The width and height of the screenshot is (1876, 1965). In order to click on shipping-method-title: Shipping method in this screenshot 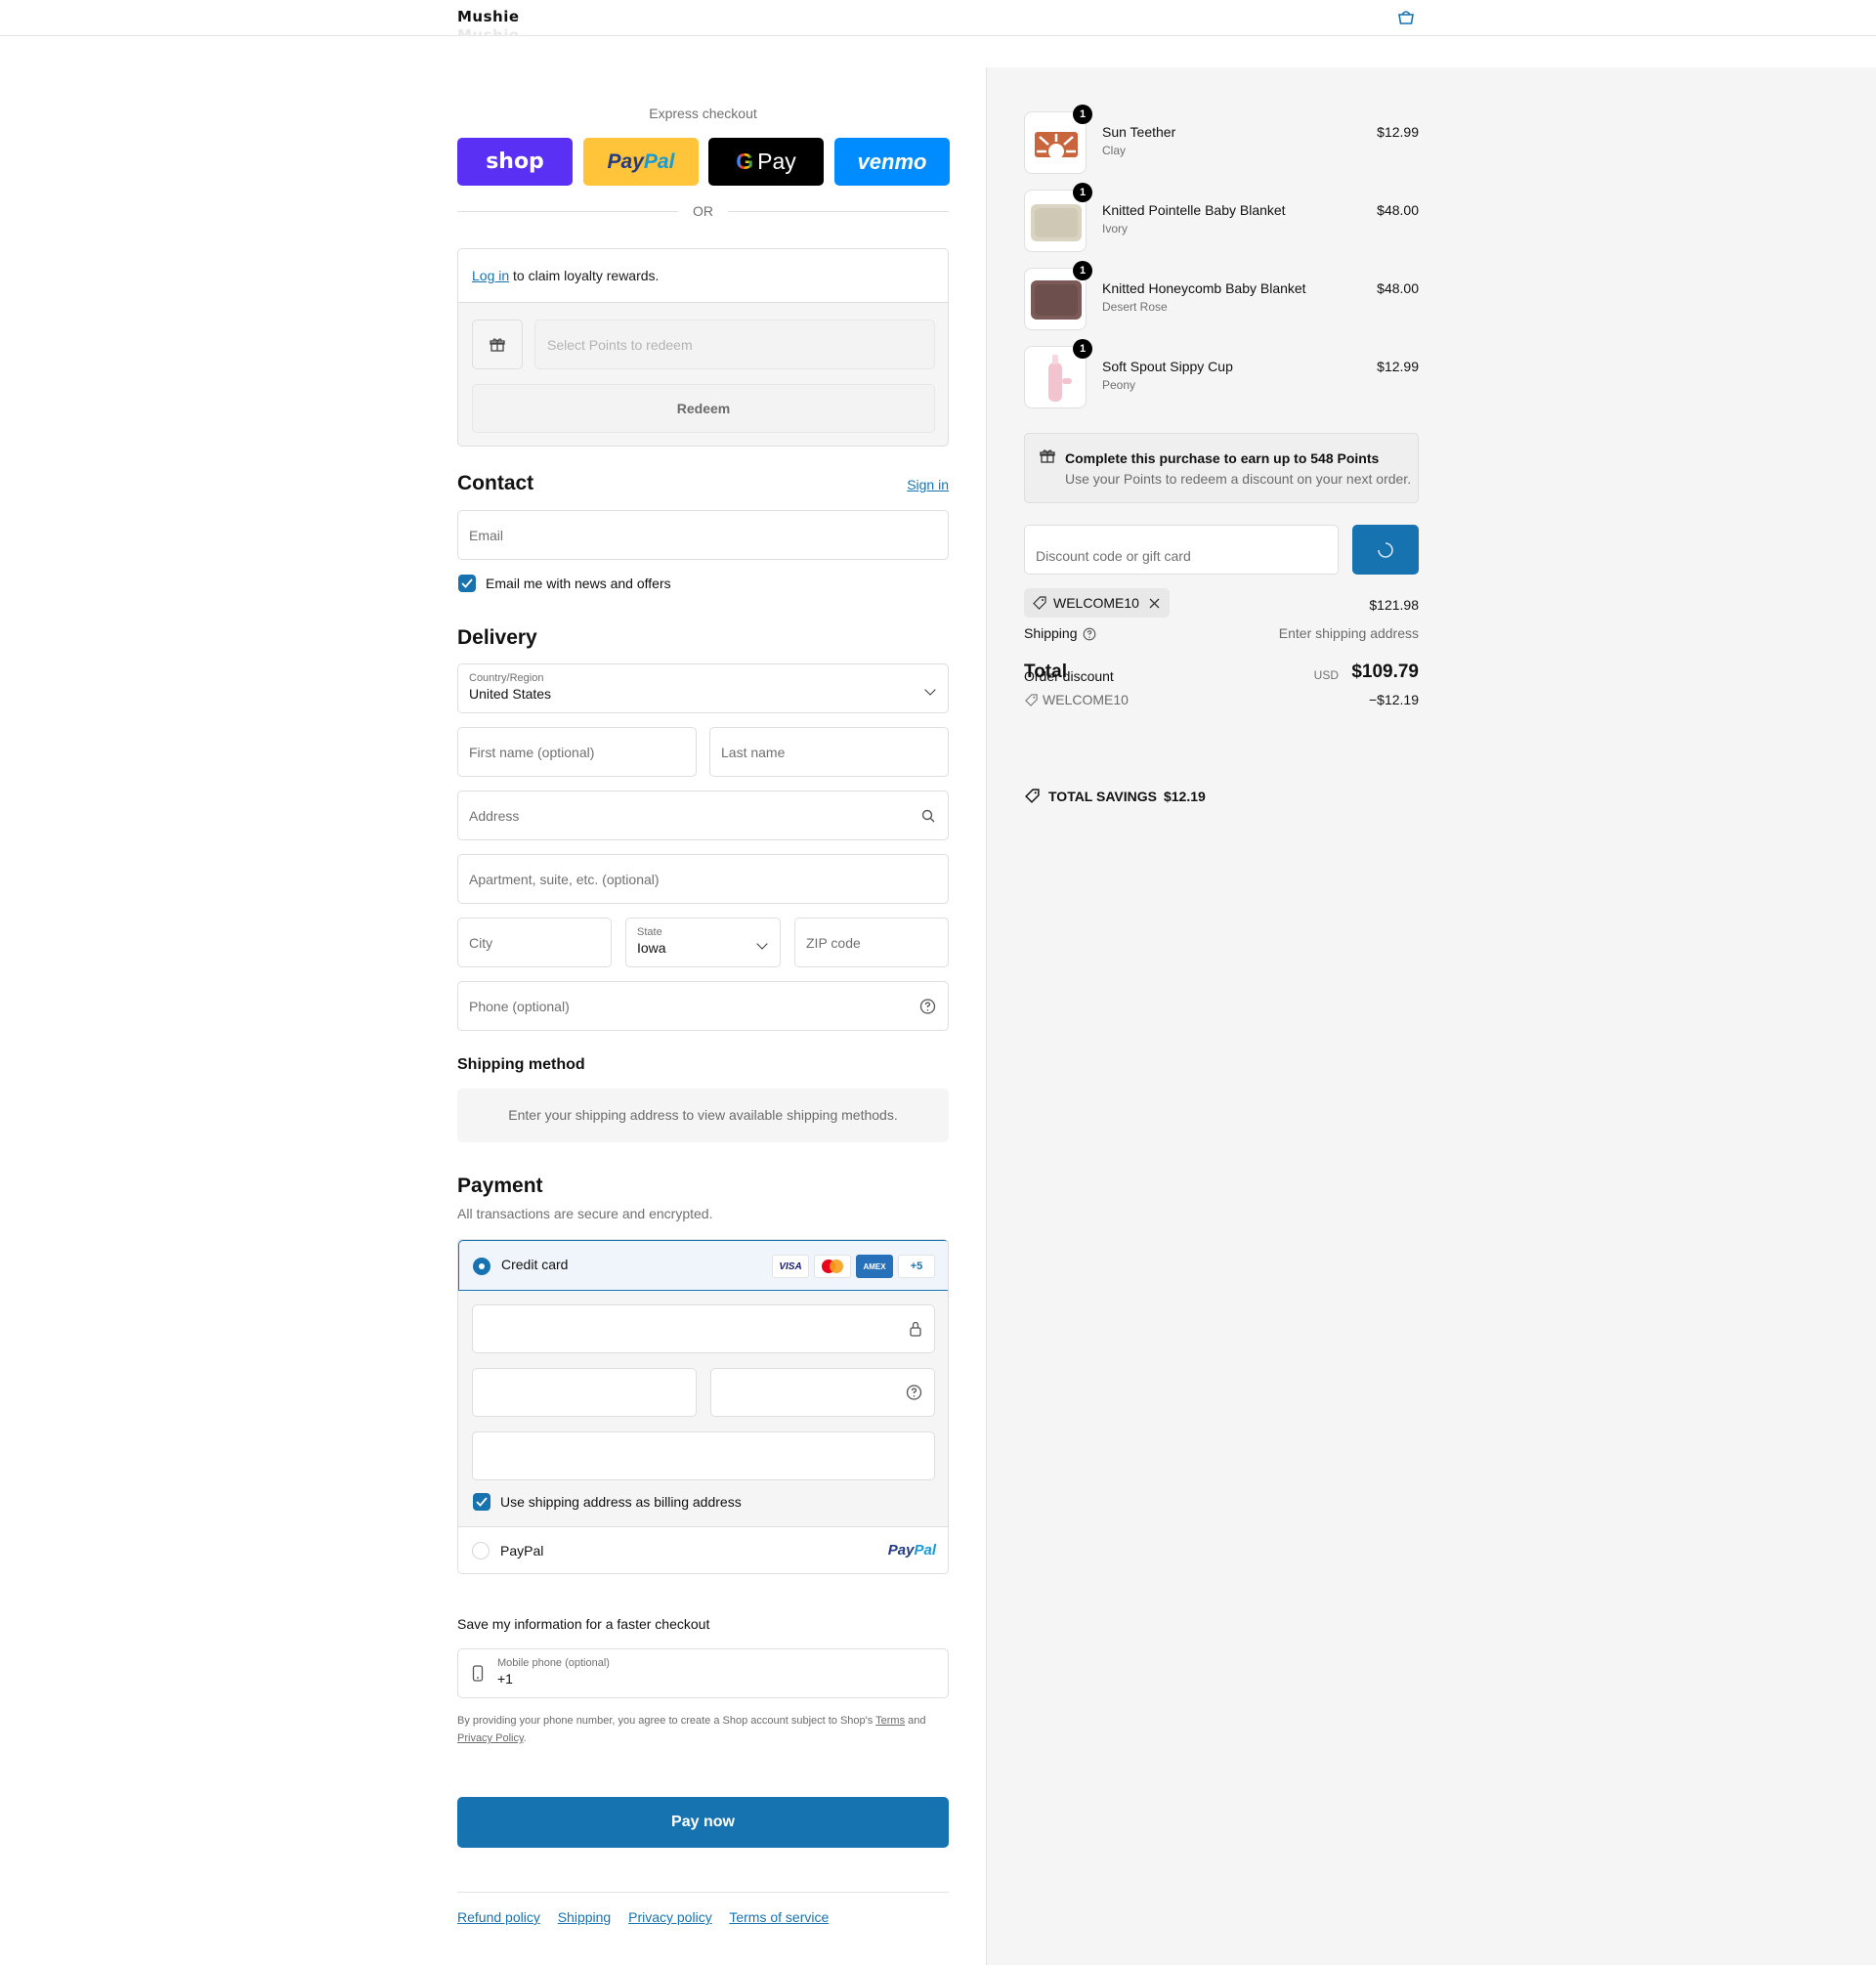, I will do `click(521, 1064)`.